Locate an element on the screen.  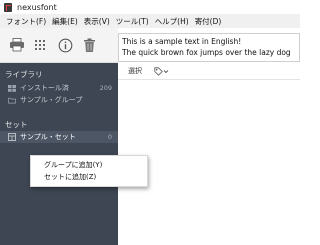
menu-tools: ツール(T) is located at coordinates (132, 21).